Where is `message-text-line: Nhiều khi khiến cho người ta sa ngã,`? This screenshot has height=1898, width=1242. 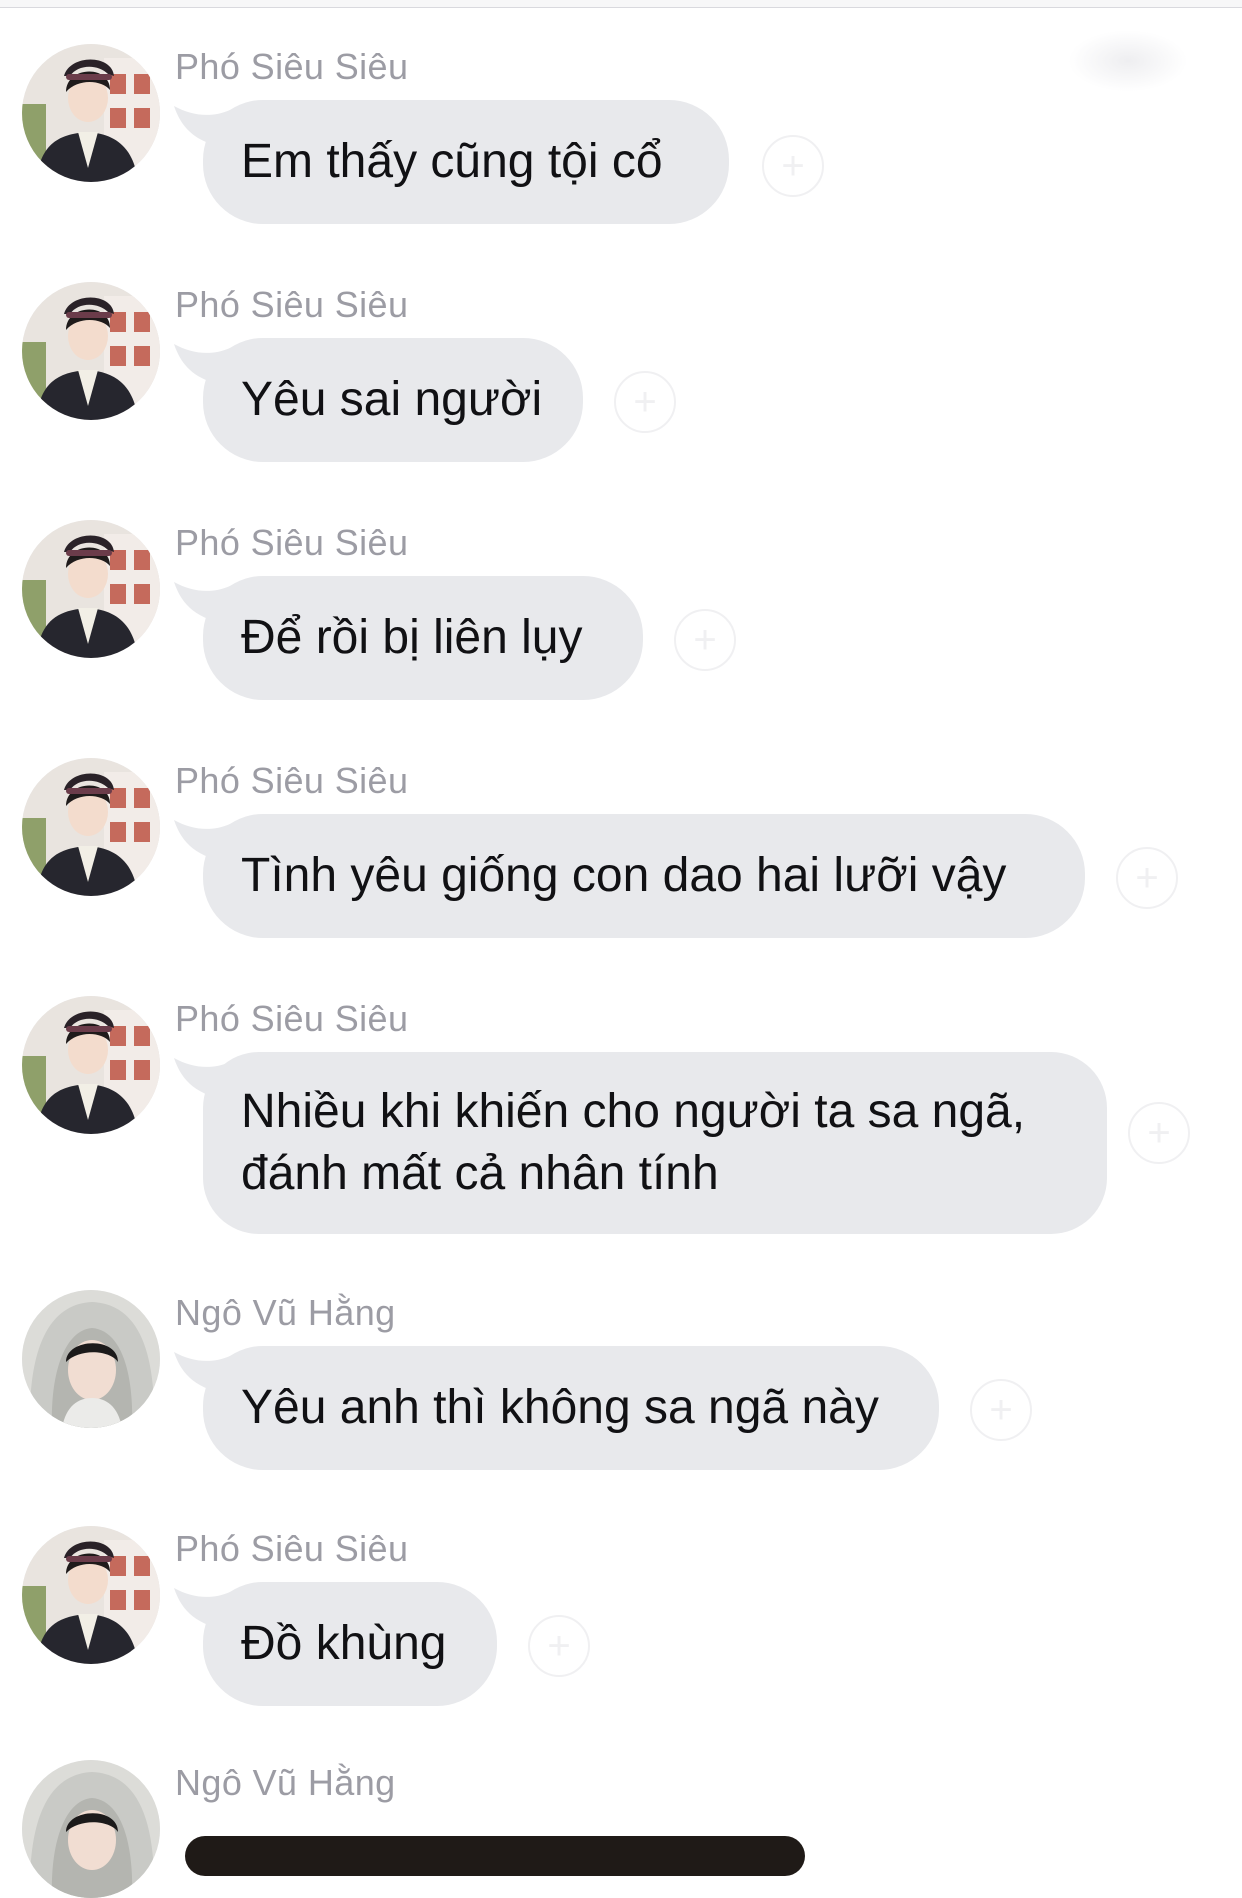
message-text-line: Nhiều khi khiến cho người ta sa ngã, is located at coordinates (633, 1111).